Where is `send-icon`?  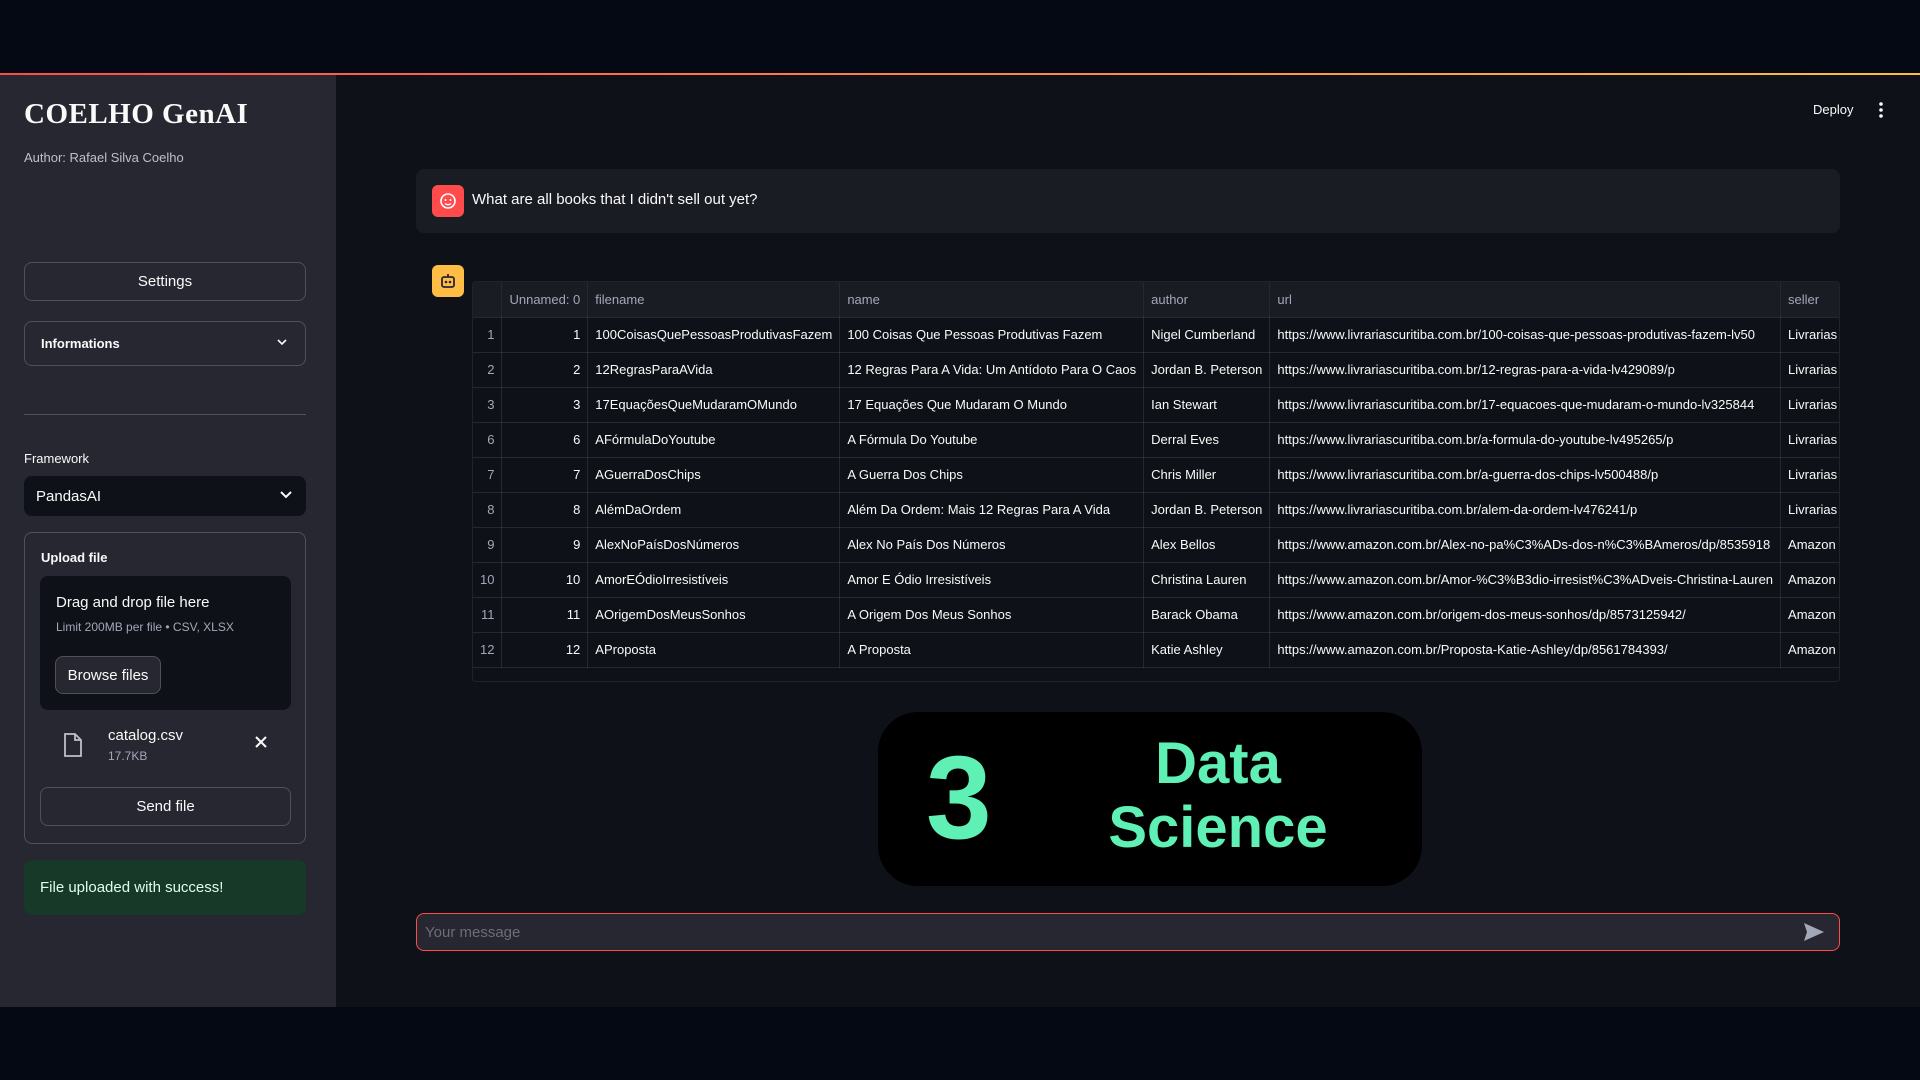 send-icon is located at coordinates (1815, 933).